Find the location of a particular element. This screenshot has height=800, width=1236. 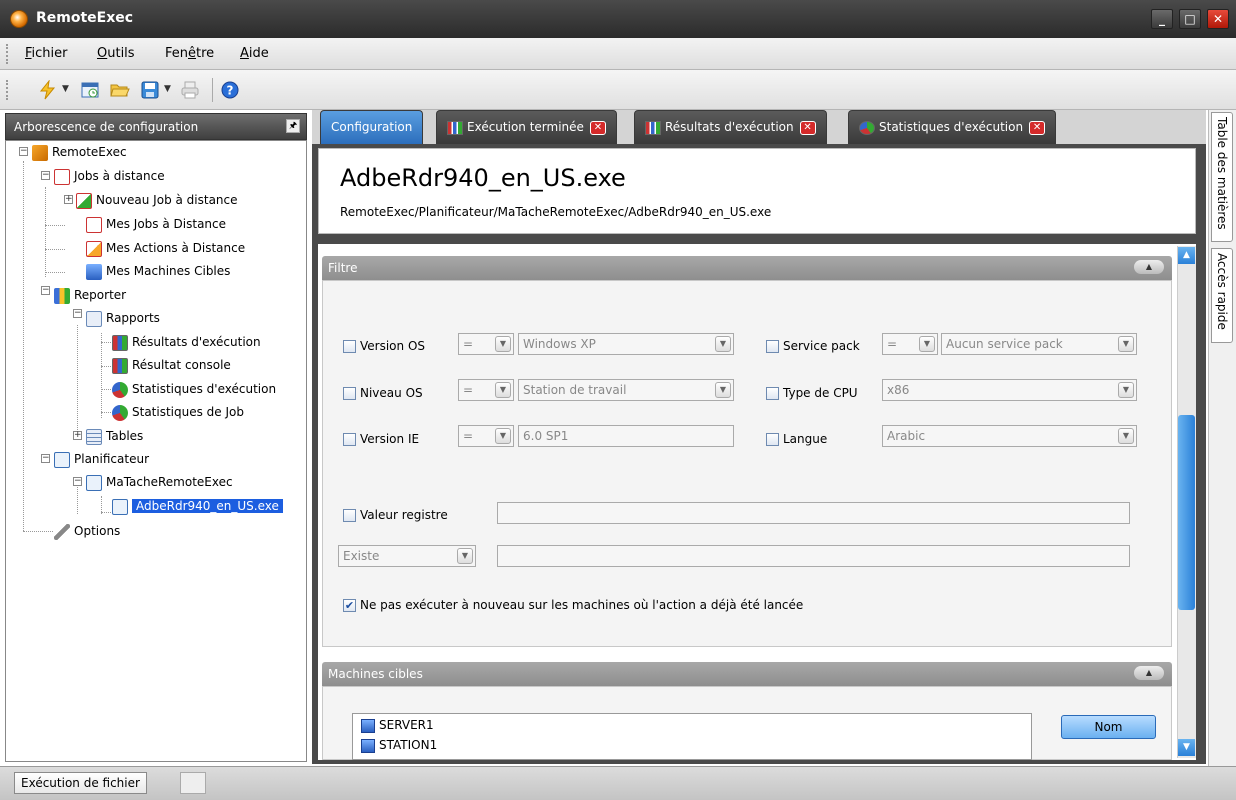

tree-item-jobs: Jobs à distance is located at coordinates (109, 176).